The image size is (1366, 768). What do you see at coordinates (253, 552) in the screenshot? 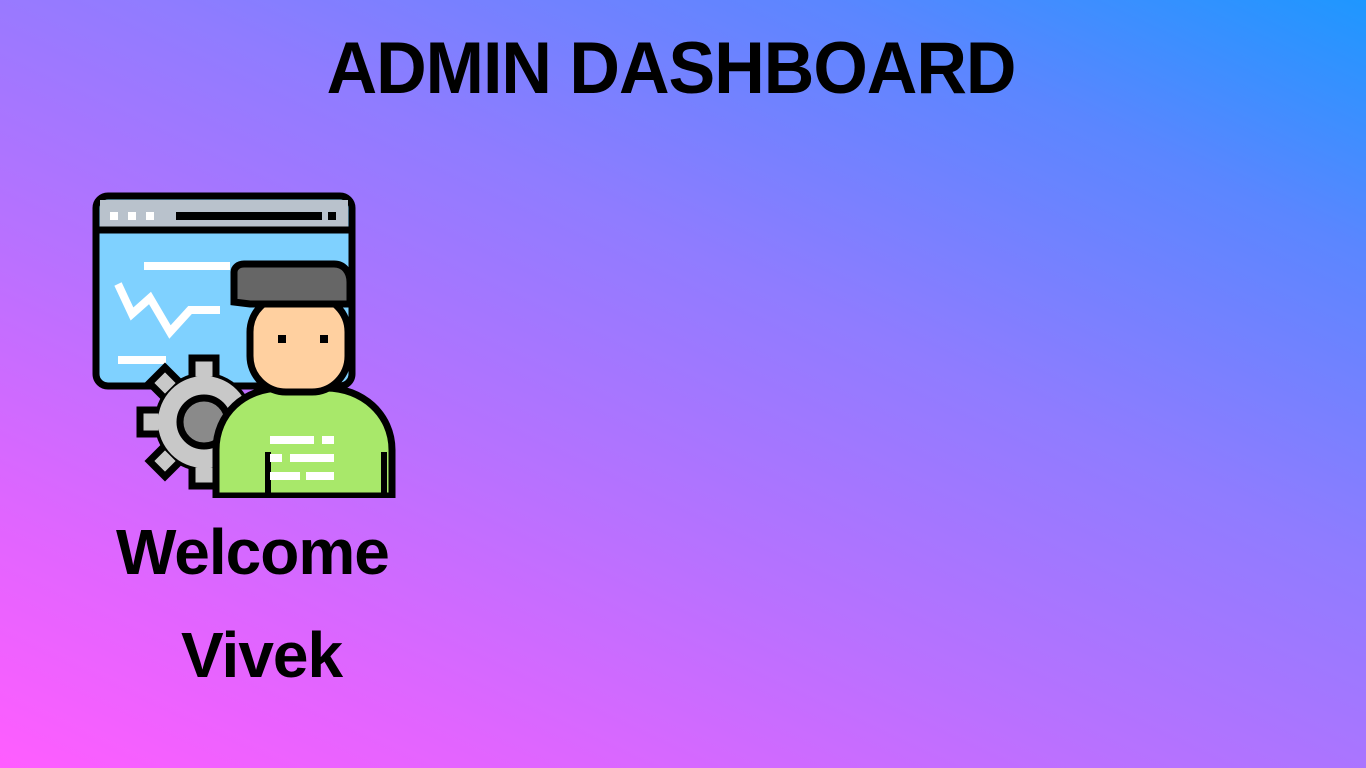
I see `welcome-text: Welcome` at bounding box center [253, 552].